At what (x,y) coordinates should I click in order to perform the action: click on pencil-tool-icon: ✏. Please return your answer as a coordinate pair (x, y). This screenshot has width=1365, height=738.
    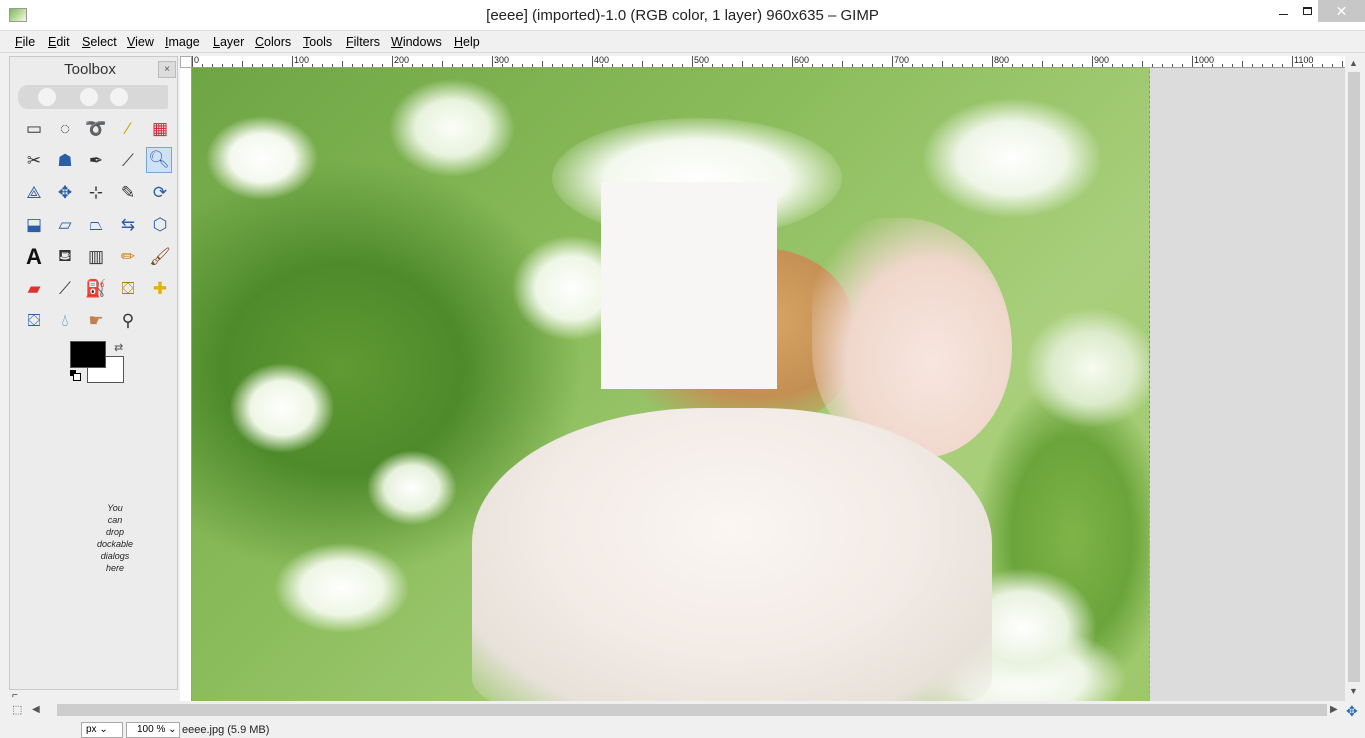
    Looking at the image, I should click on (128, 257).